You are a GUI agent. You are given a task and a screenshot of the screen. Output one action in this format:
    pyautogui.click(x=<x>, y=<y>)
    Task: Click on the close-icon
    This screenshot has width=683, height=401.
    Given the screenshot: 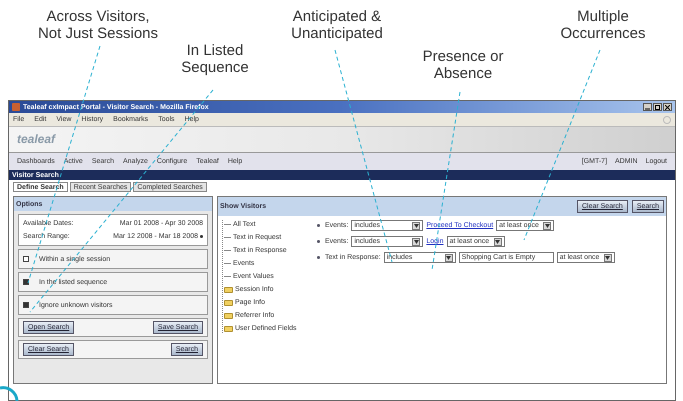 What is the action you would take?
    pyautogui.click(x=667, y=107)
    